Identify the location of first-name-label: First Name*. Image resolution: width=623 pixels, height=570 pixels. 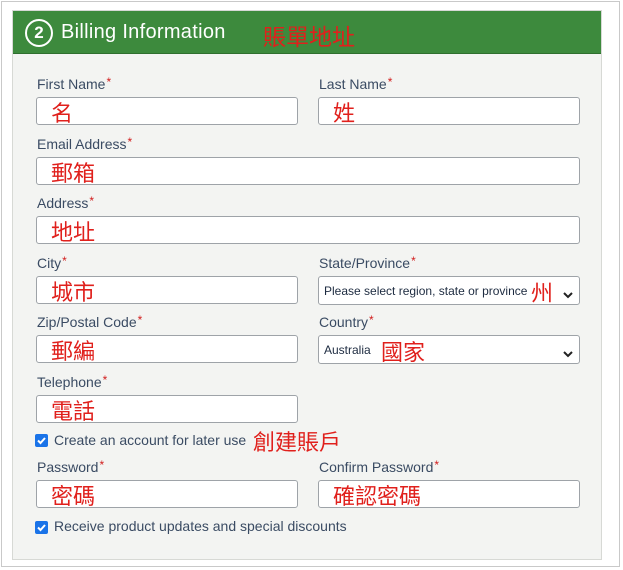
(74, 83).